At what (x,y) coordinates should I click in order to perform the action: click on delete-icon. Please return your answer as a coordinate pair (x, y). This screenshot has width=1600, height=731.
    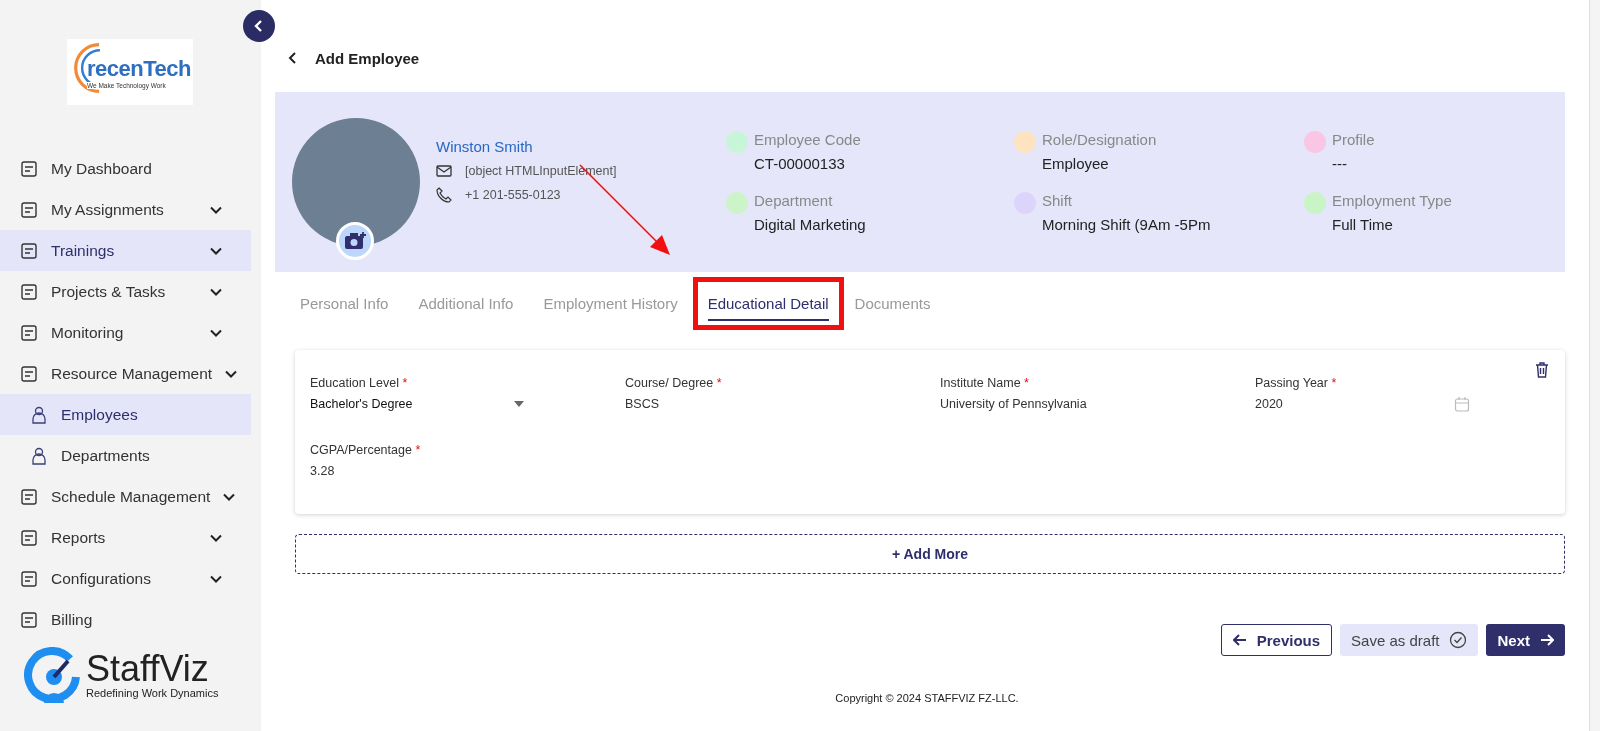
    Looking at the image, I should click on (1542, 370).